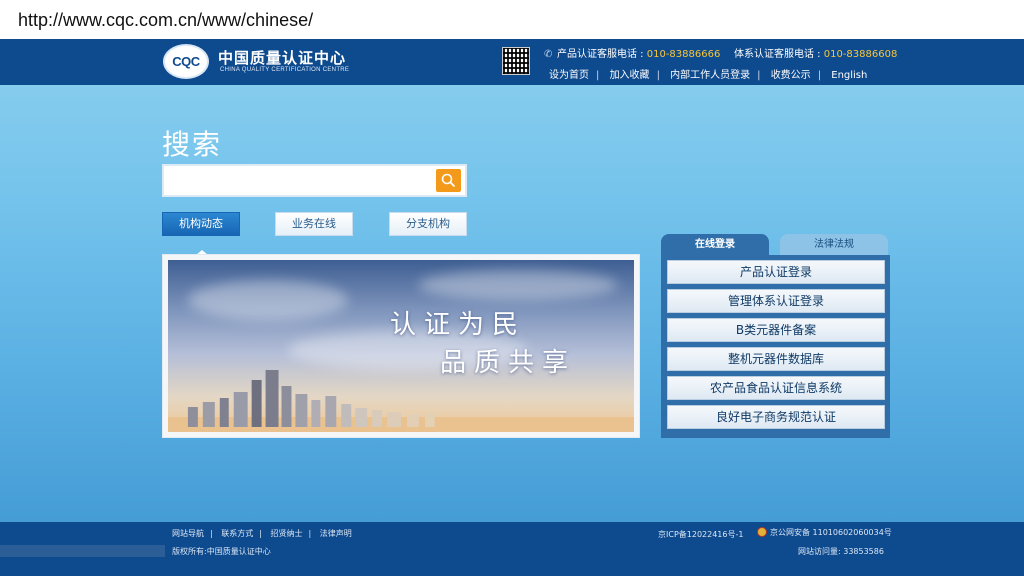 The image size is (1024, 576). I want to click on b-class-component-filing-button: B类元器件备案, so click(776, 330).